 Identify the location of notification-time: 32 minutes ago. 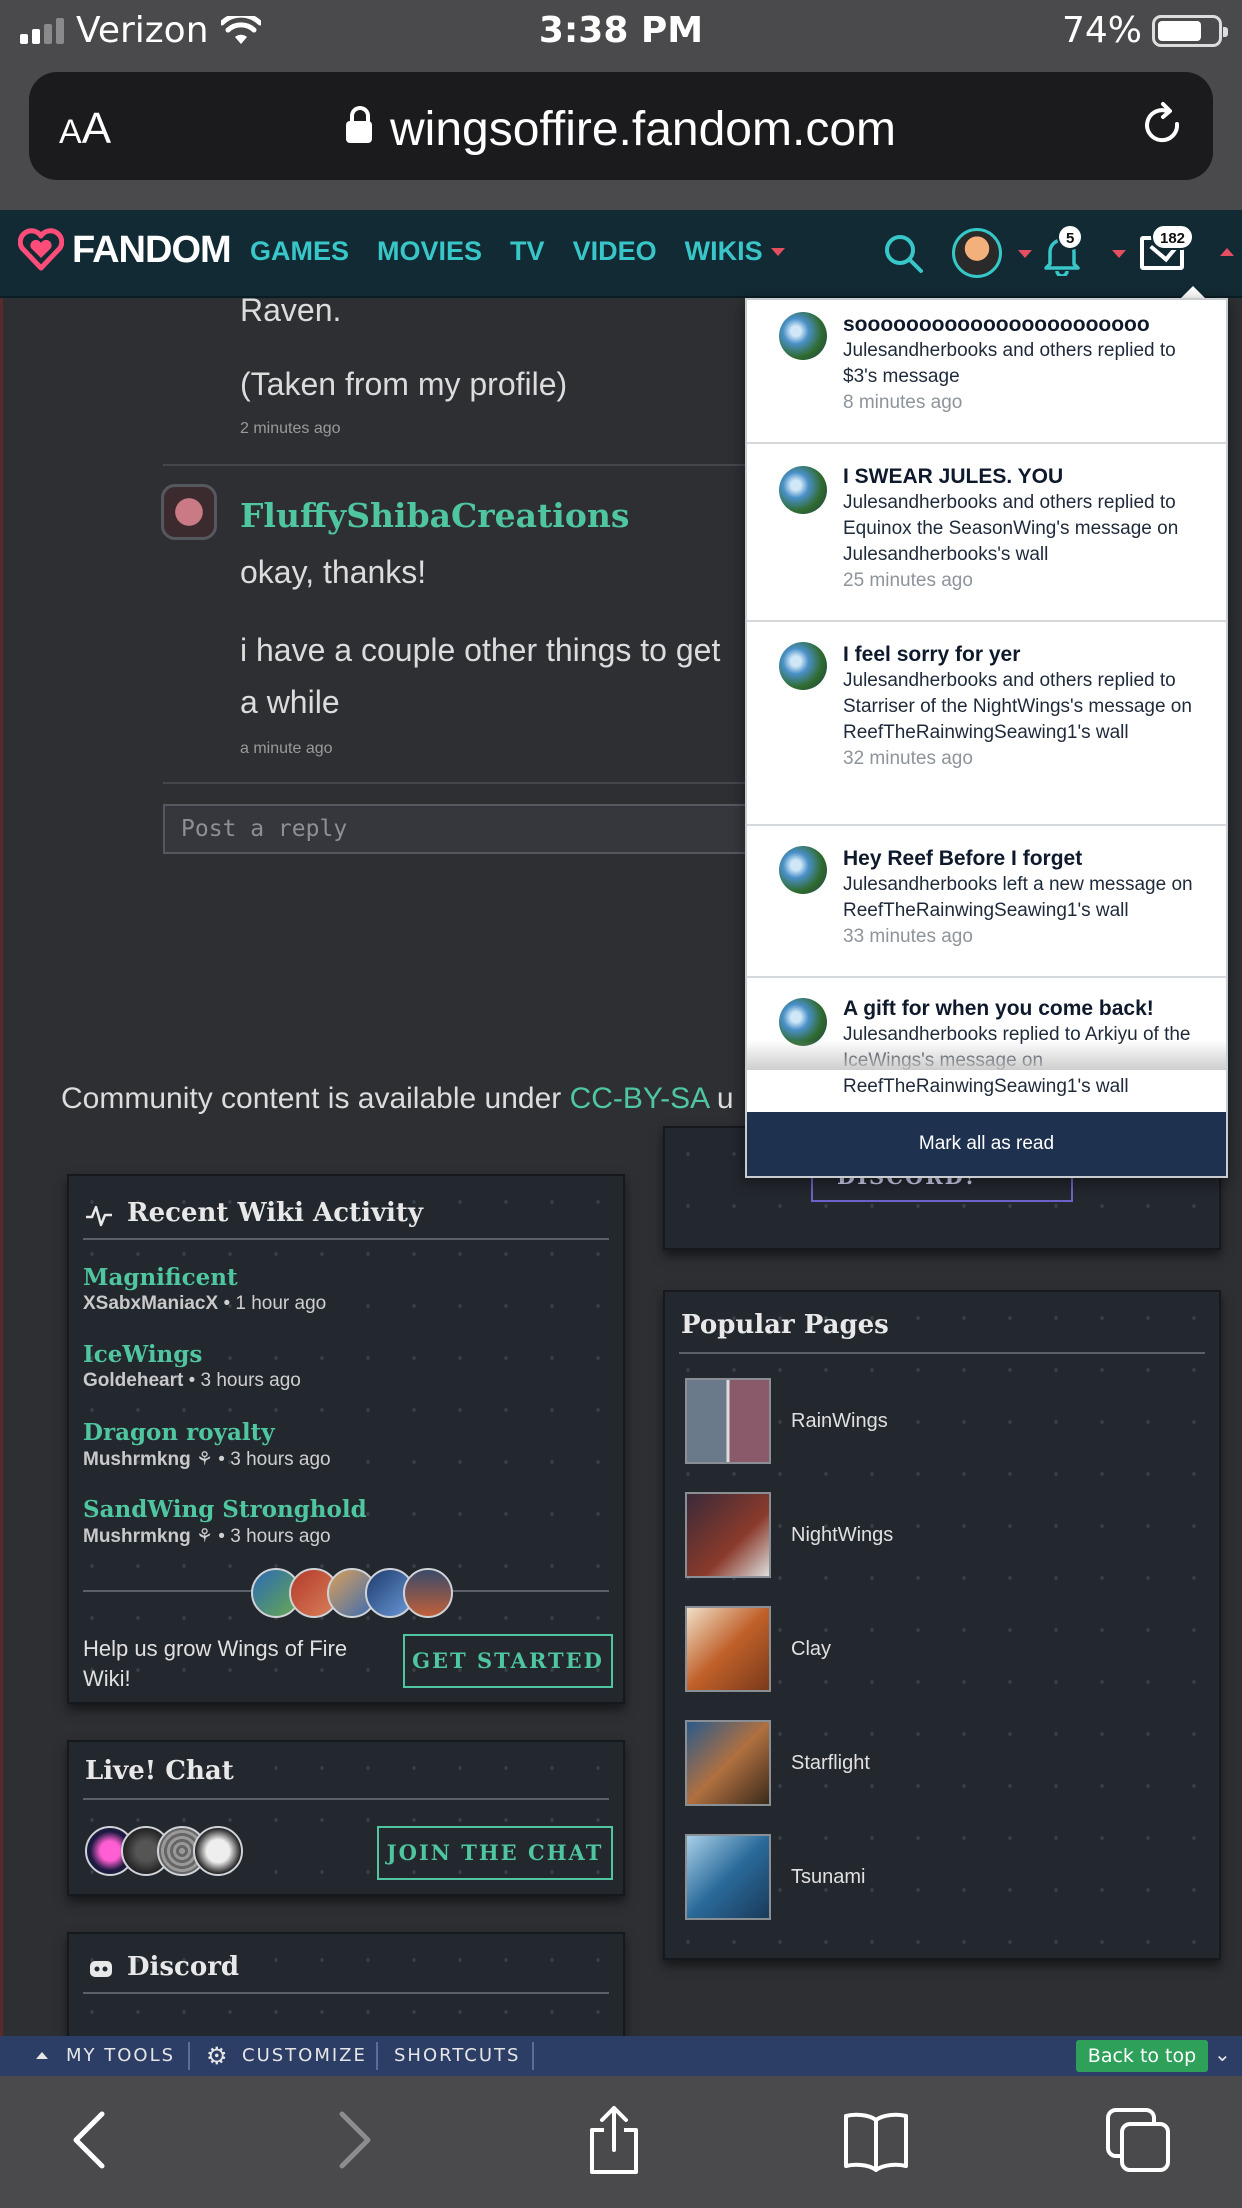
(908, 758).